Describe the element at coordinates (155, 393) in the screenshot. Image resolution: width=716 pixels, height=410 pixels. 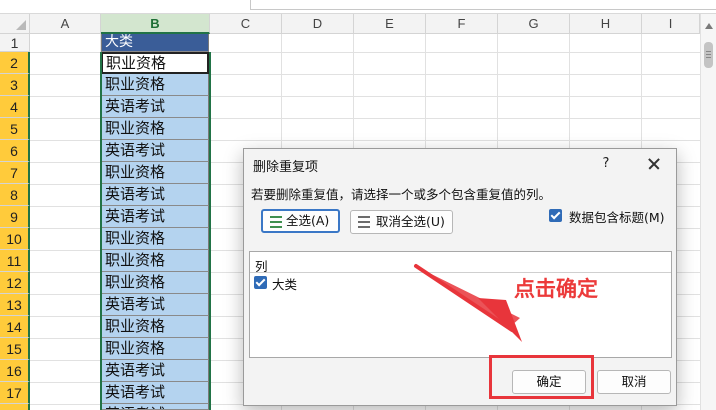
I see `cell-b17: 英语考试` at that location.